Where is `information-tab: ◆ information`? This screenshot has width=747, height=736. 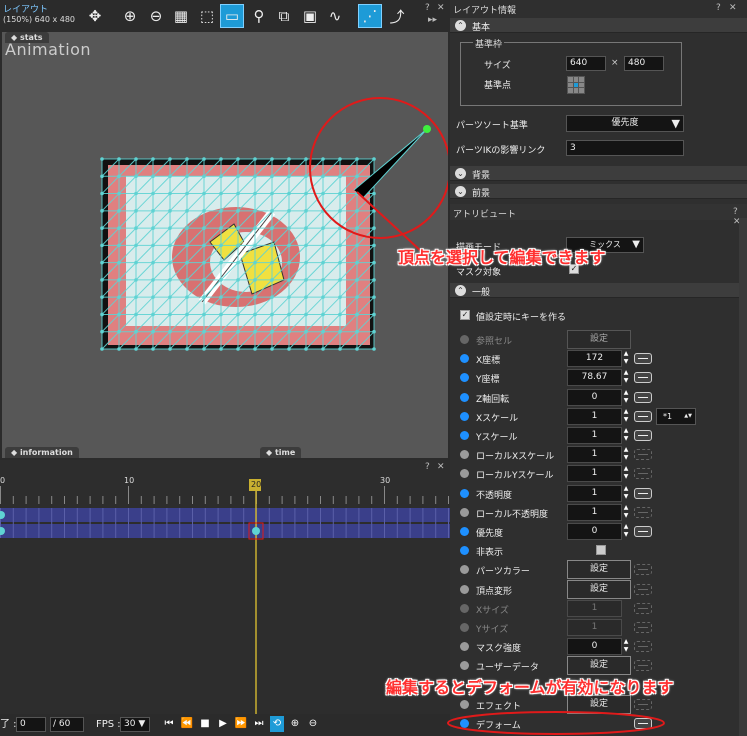
information-tab: ◆ information is located at coordinates (42, 452).